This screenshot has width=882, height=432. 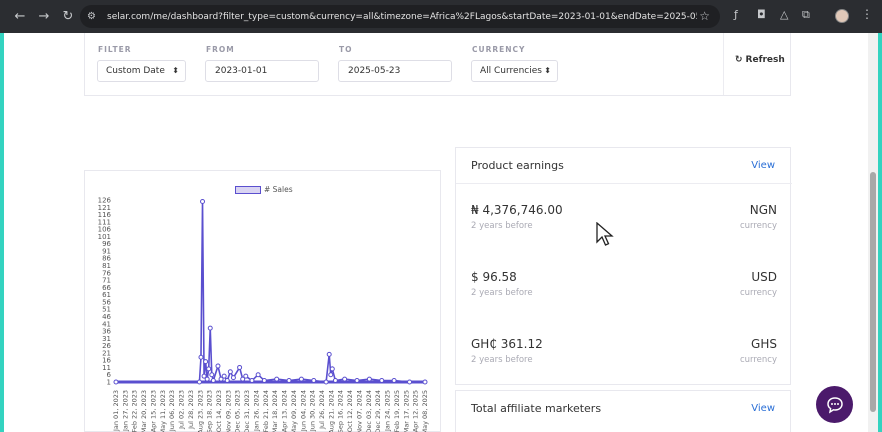 I want to click on earnings-amount: ₦ 4,376,746.00, so click(x=517, y=210).